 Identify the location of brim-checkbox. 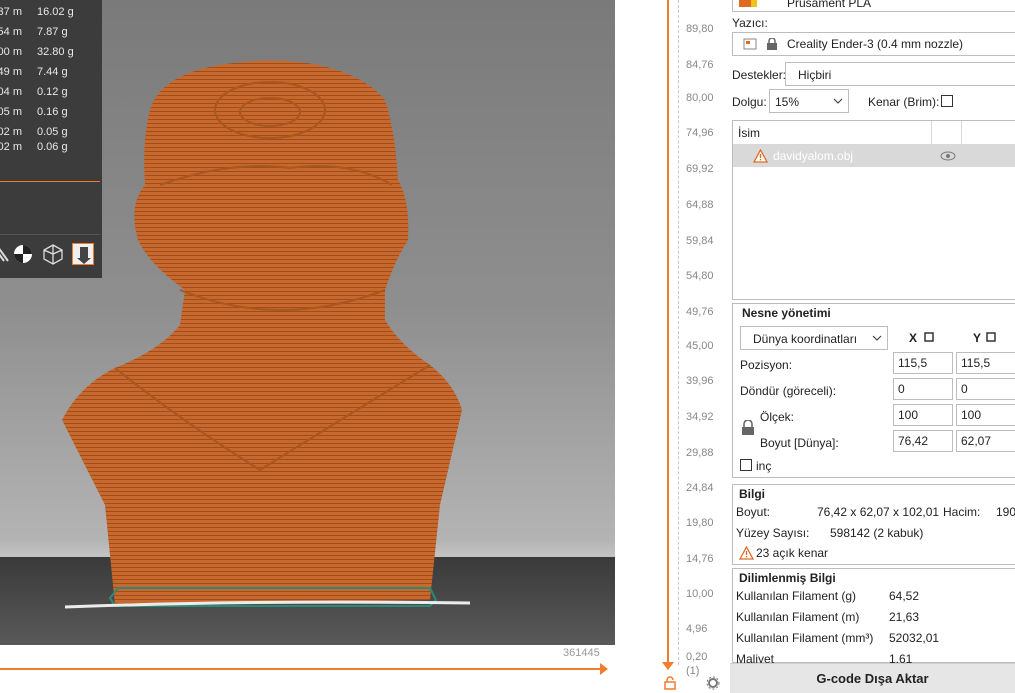
(947, 101).